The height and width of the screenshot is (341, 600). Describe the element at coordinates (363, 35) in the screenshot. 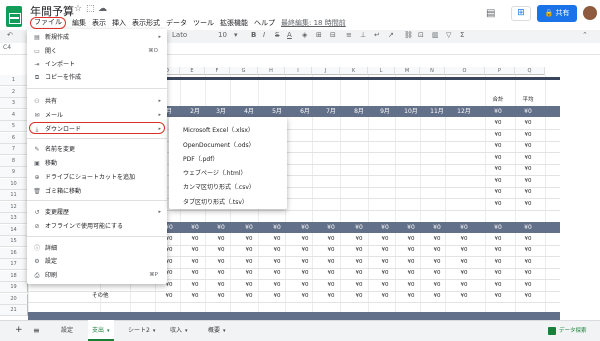

I see `vertical-align-icon: ⊥` at that location.